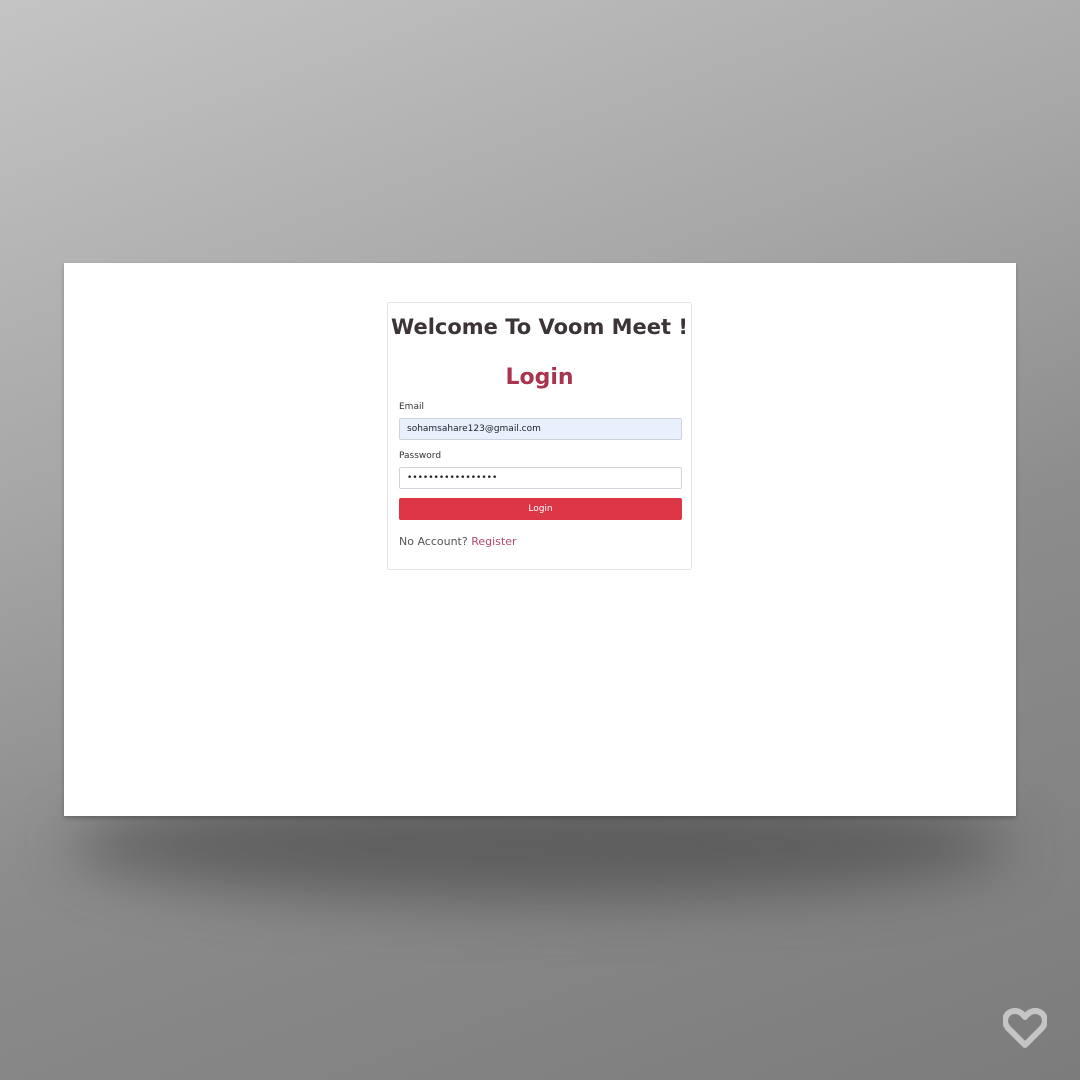 The image size is (1080, 1080). What do you see at coordinates (433, 541) in the screenshot?
I see `no-account-text: No Account?` at bounding box center [433, 541].